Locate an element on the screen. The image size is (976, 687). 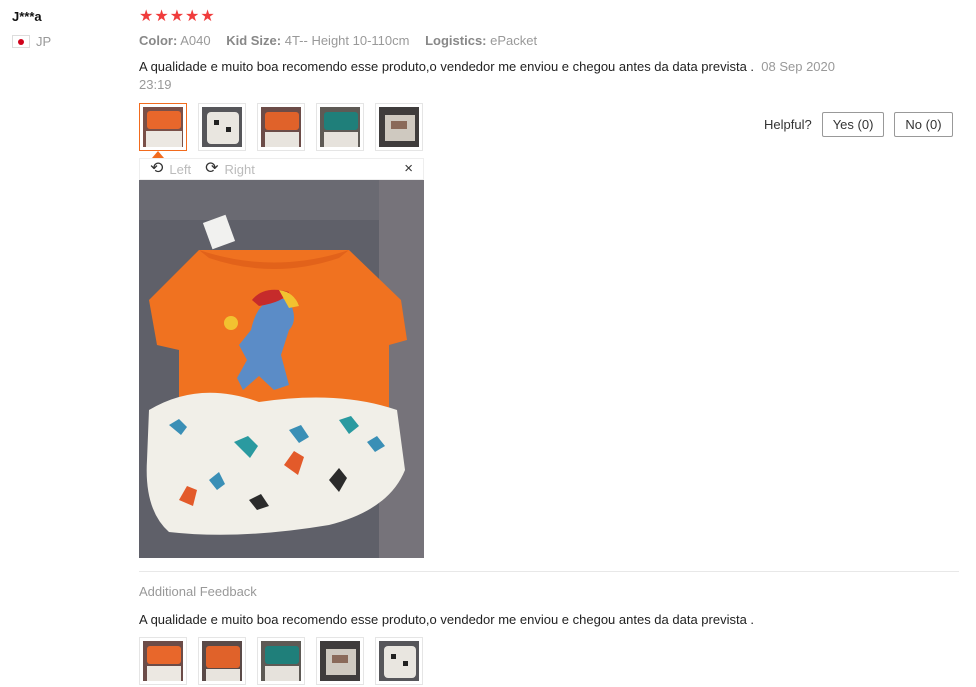
star-rating: ★ ★ ★ ★ ★ is located at coordinates (177, 17).